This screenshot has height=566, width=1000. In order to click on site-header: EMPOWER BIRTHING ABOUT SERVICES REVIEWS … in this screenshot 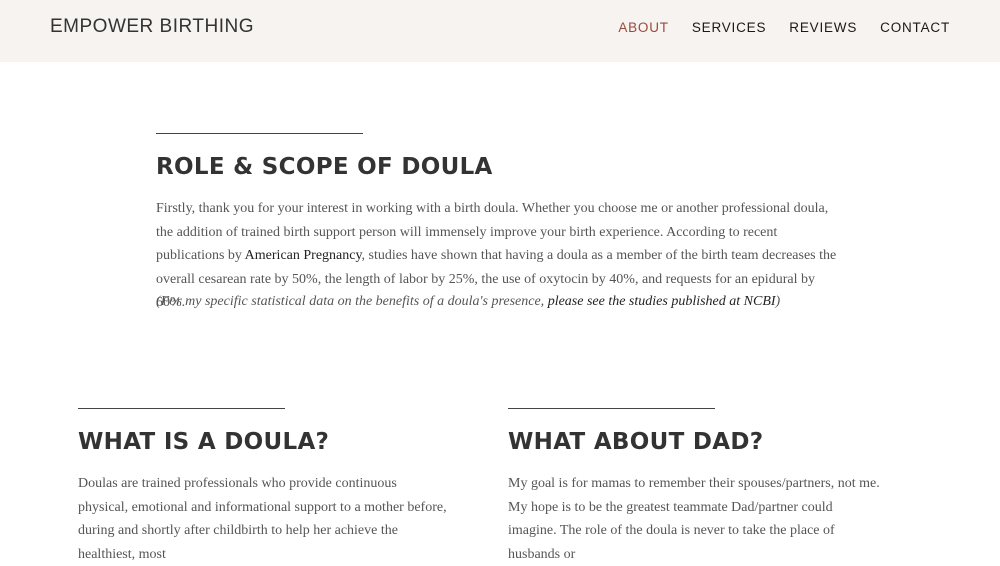, I will do `click(500, 31)`.